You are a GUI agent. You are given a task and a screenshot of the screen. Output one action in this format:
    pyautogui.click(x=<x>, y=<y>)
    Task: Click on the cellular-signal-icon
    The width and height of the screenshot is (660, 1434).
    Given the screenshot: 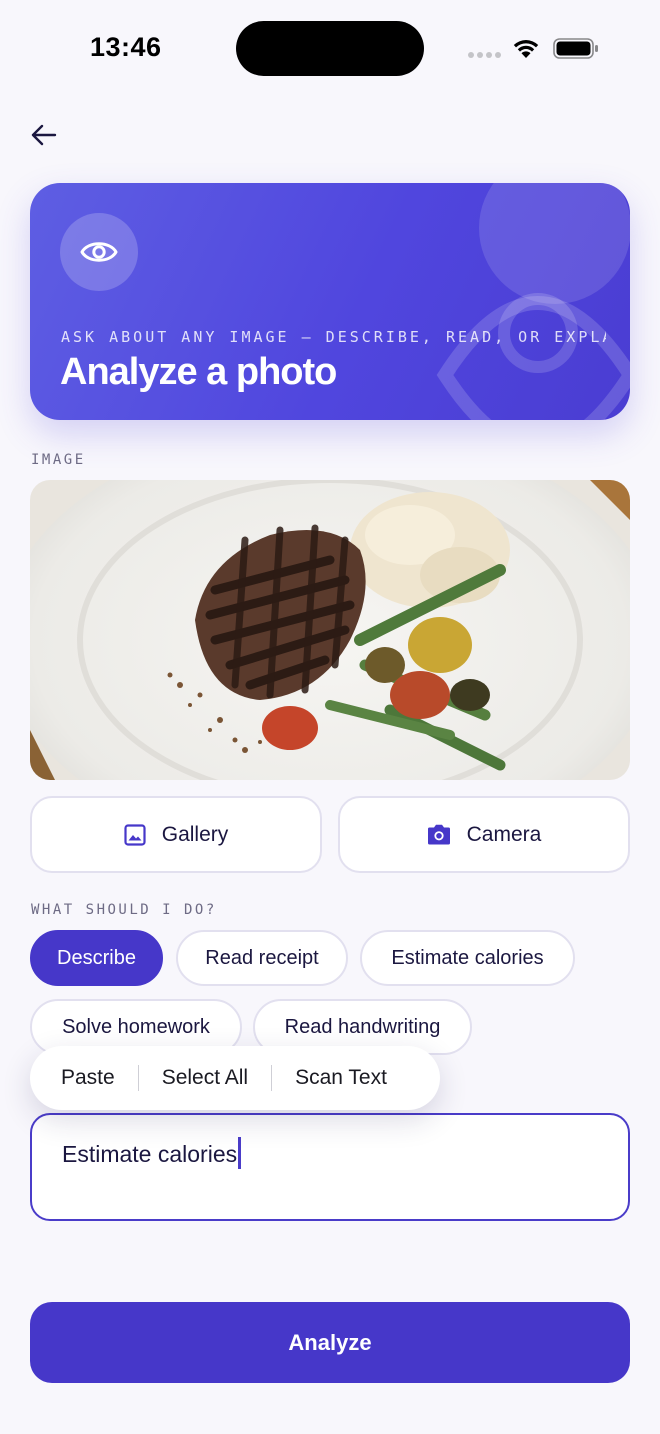 What is the action you would take?
    pyautogui.click(x=484, y=55)
    